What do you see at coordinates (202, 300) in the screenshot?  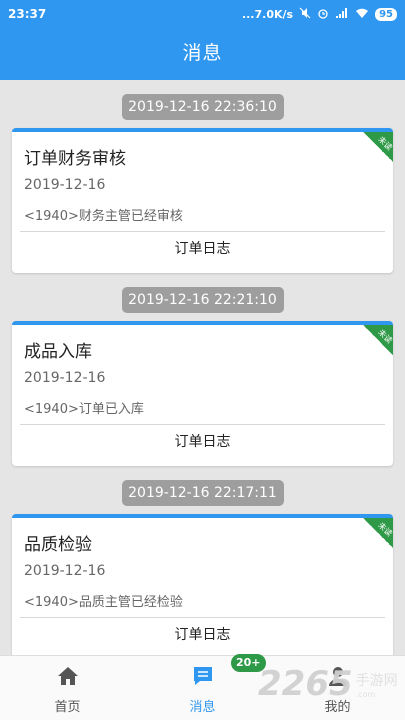 I see `message-timestamp: 2019-12-16 22:21:10` at bounding box center [202, 300].